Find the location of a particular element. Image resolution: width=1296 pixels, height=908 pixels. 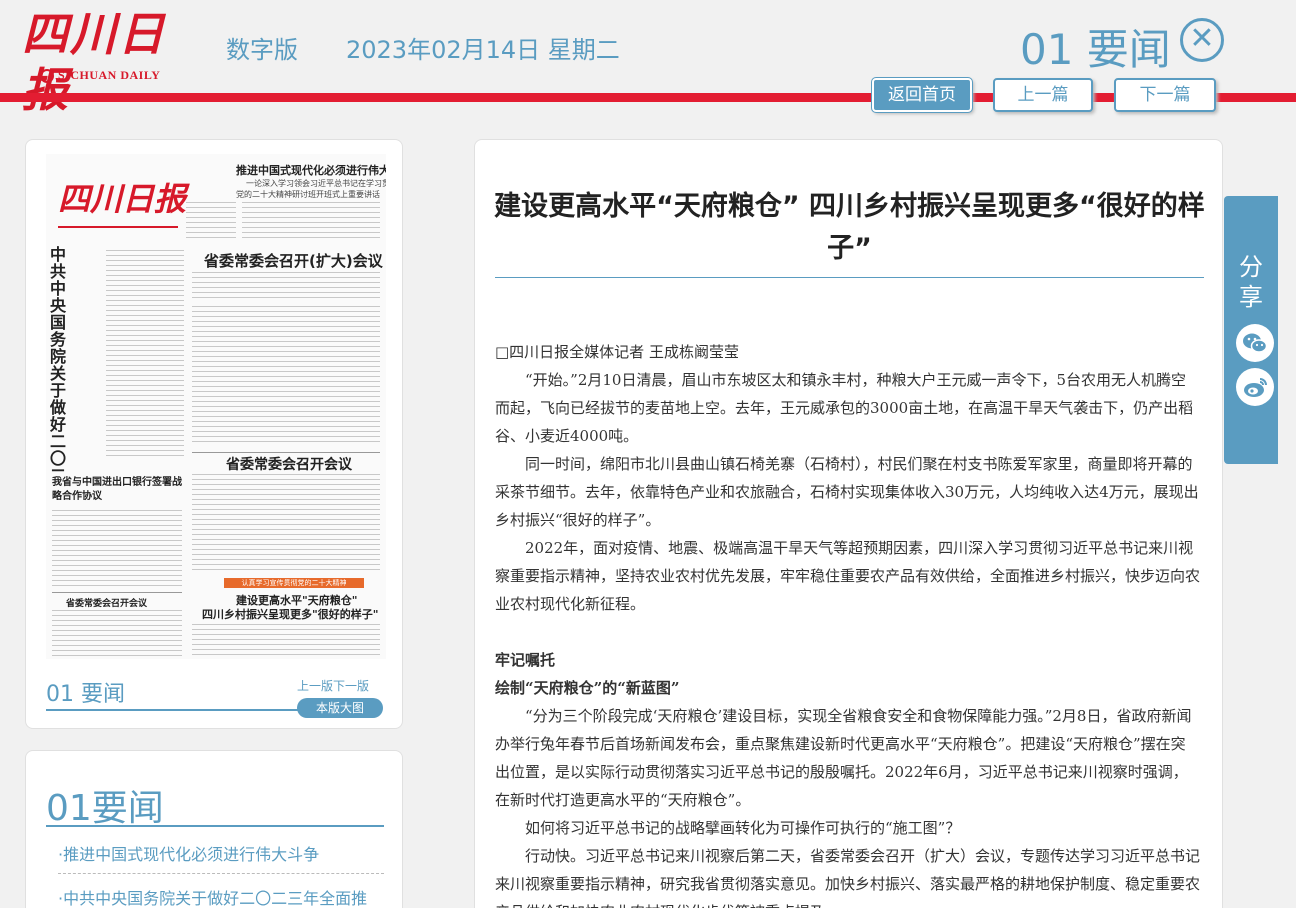

full-page-image-button: 本版大图 is located at coordinates (340, 708).